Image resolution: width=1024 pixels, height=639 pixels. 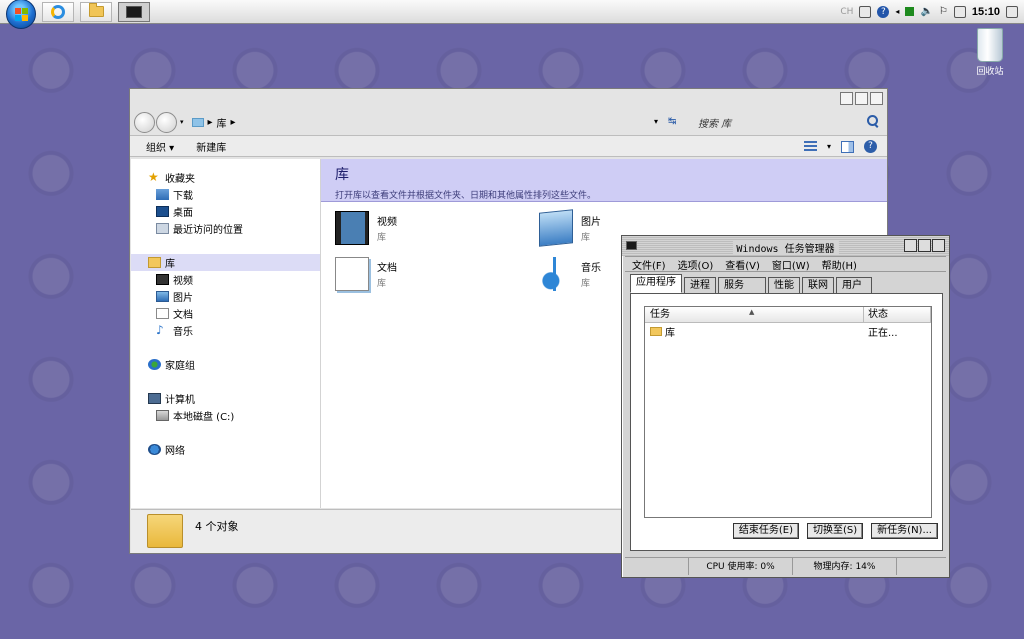 I want to click on network-tray-icon, so click(x=959, y=11).